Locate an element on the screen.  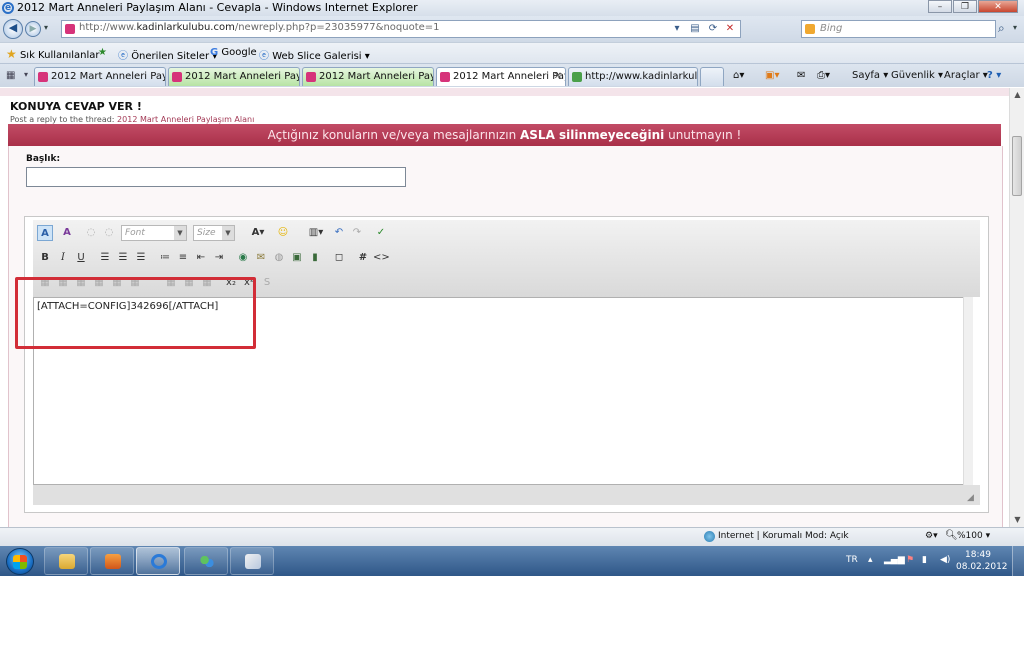
tray-expand-icon: ▴ is located at coordinates (870, 560).